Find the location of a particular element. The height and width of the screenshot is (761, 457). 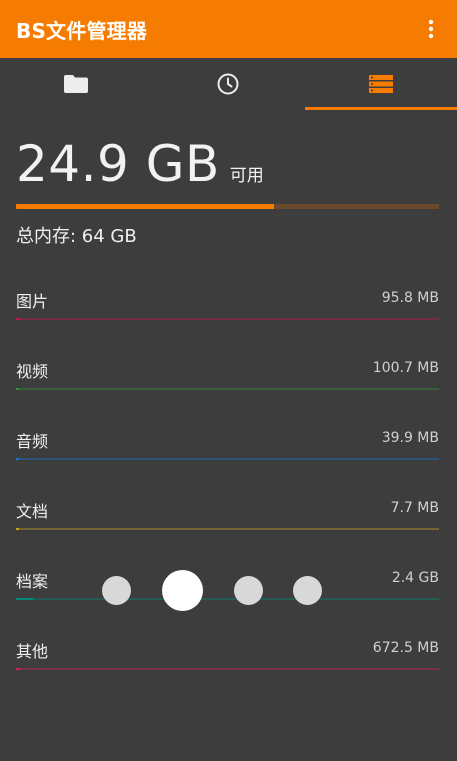

tab-bar is located at coordinates (228, 84).